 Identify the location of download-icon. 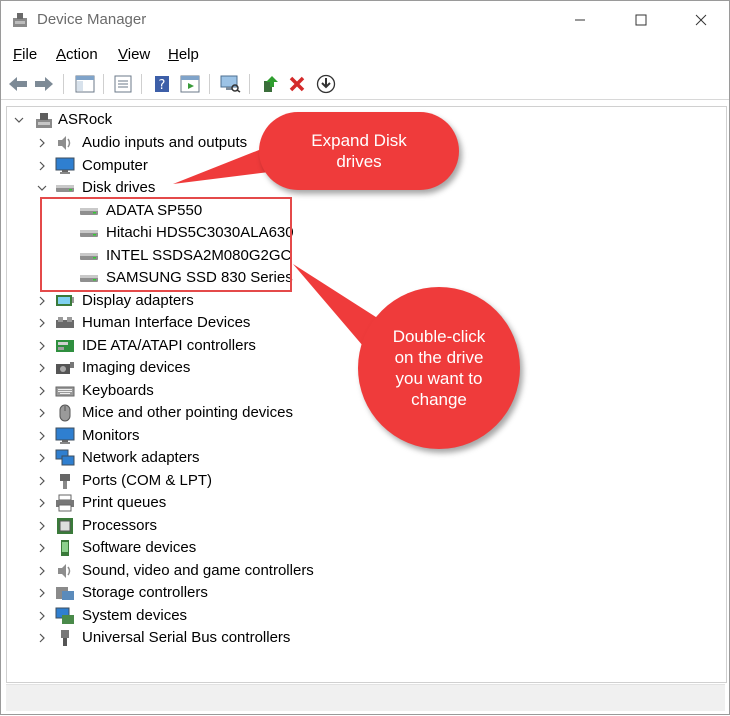
(326, 84).